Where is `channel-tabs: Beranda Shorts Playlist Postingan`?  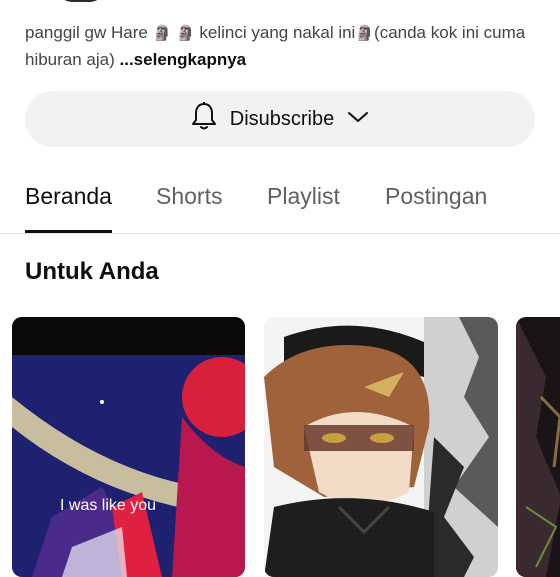
channel-tabs: Beranda Shorts Playlist Postingan is located at coordinates (280, 199).